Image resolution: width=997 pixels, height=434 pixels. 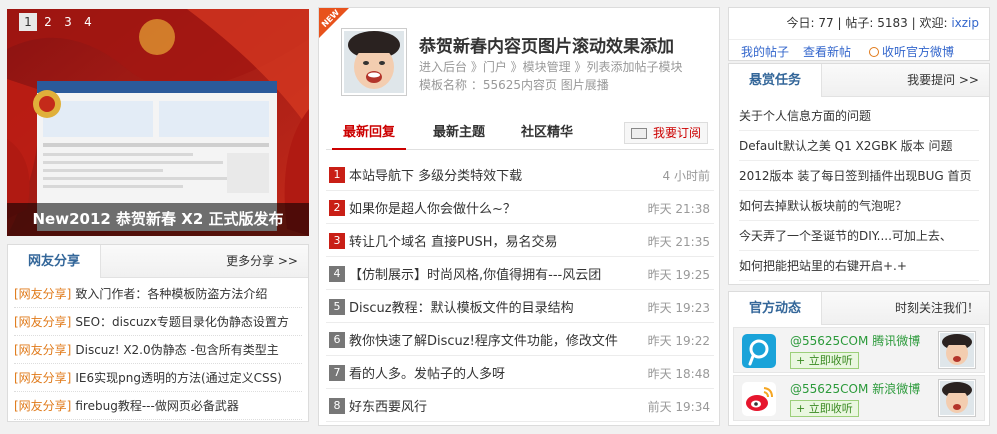 What do you see at coordinates (369, 133) in the screenshot?
I see `tab-latest-reply: 最新回复` at bounding box center [369, 133].